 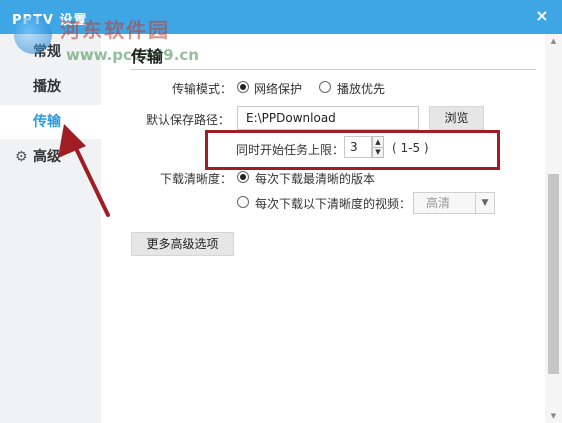 I want to click on sidebar-item-transfer: 传输, so click(x=50, y=122).